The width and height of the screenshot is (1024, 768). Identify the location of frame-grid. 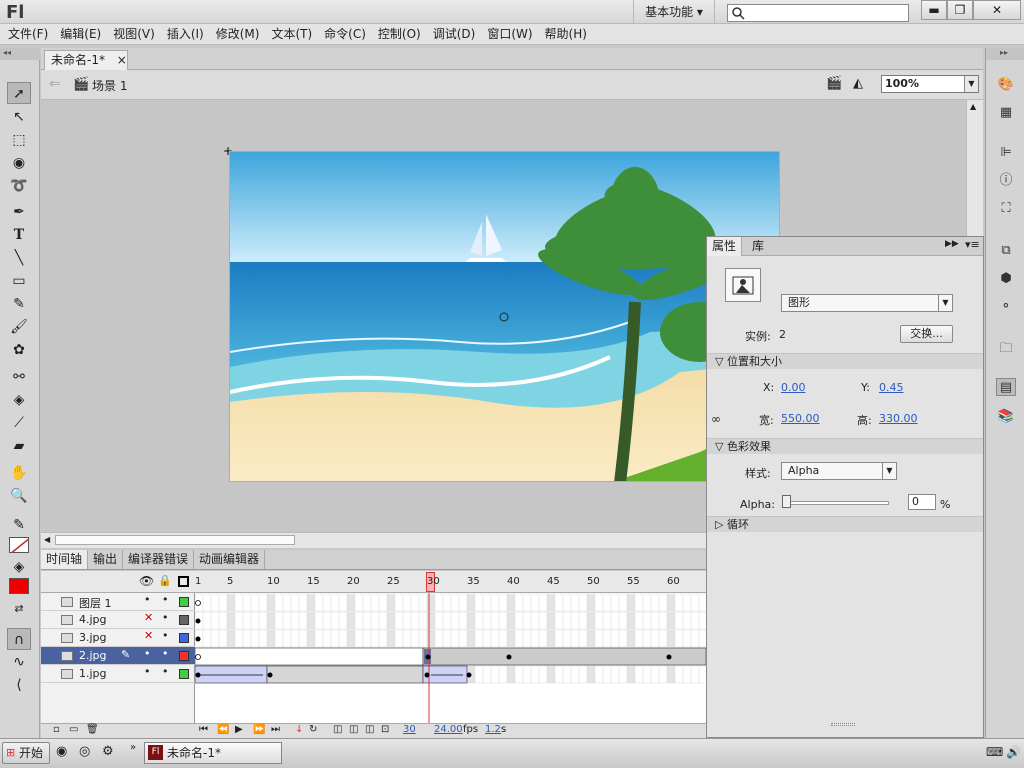
(450, 658).